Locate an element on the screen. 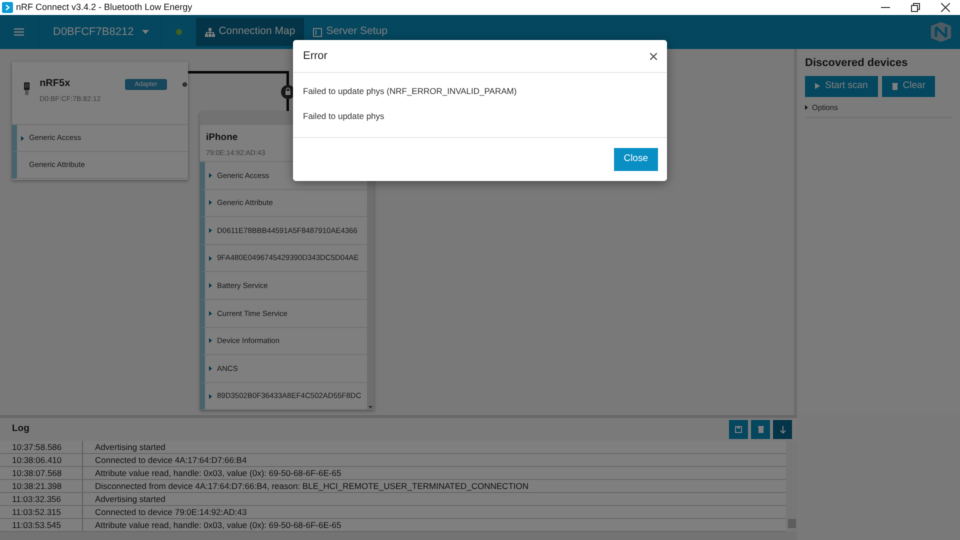 Image resolution: width=960 pixels, height=540 pixels. log-message: Connected to device 4A:17:64:D7:66:B4 is located at coordinates (170, 460).